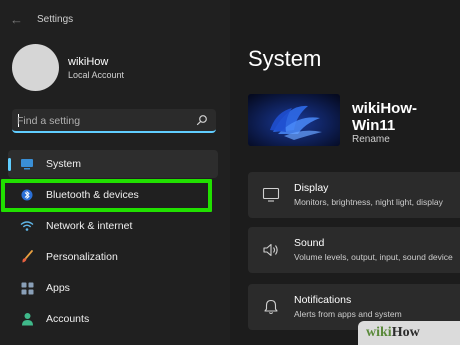  Describe the element at coordinates (270, 250) in the screenshot. I see `speaker-icon` at that location.